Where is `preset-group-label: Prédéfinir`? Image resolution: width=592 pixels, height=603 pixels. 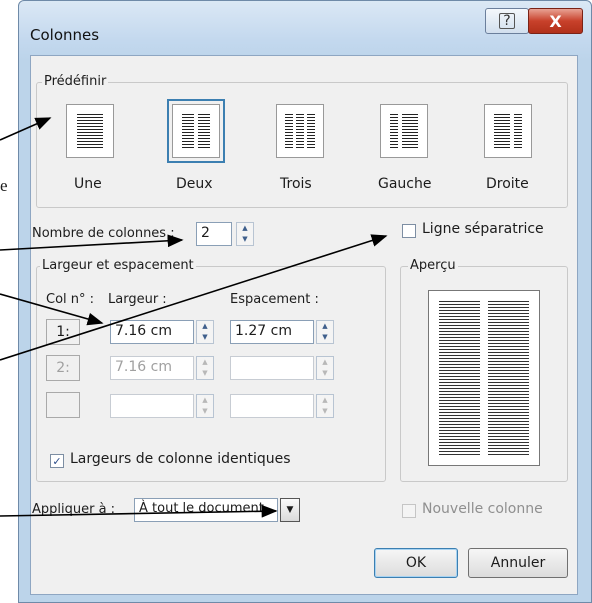 preset-group-label: Prédéfinir is located at coordinates (75, 81).